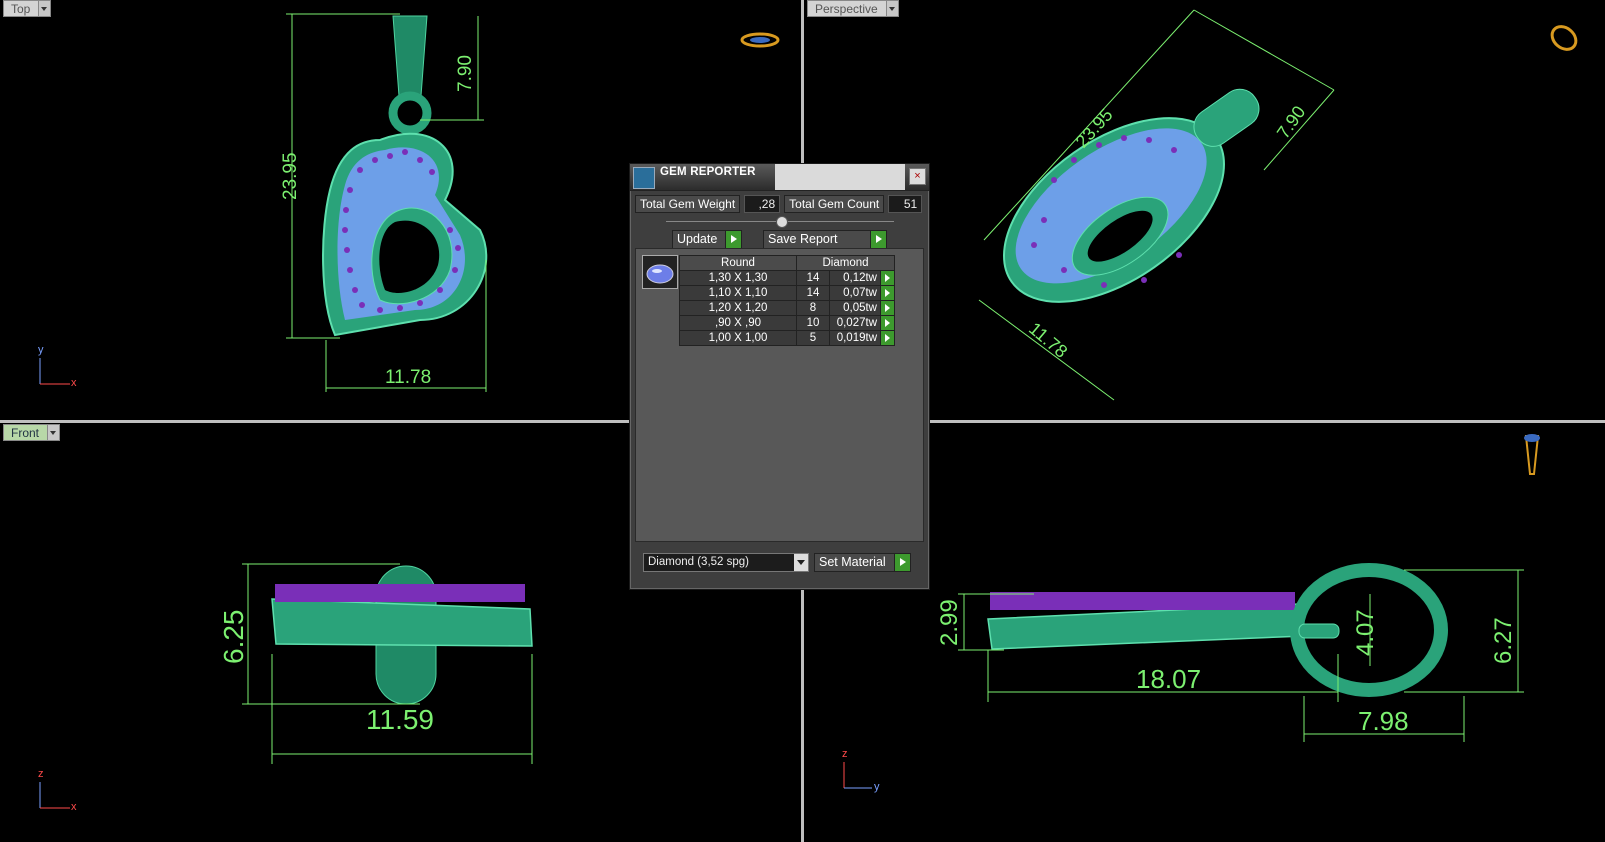 The height and width of the screenshot is (842, 1605). What do you see at coordinates (660, 272) in the screenshot?
I see `round-gem-thumbnail` at bounding box center [660, 272].